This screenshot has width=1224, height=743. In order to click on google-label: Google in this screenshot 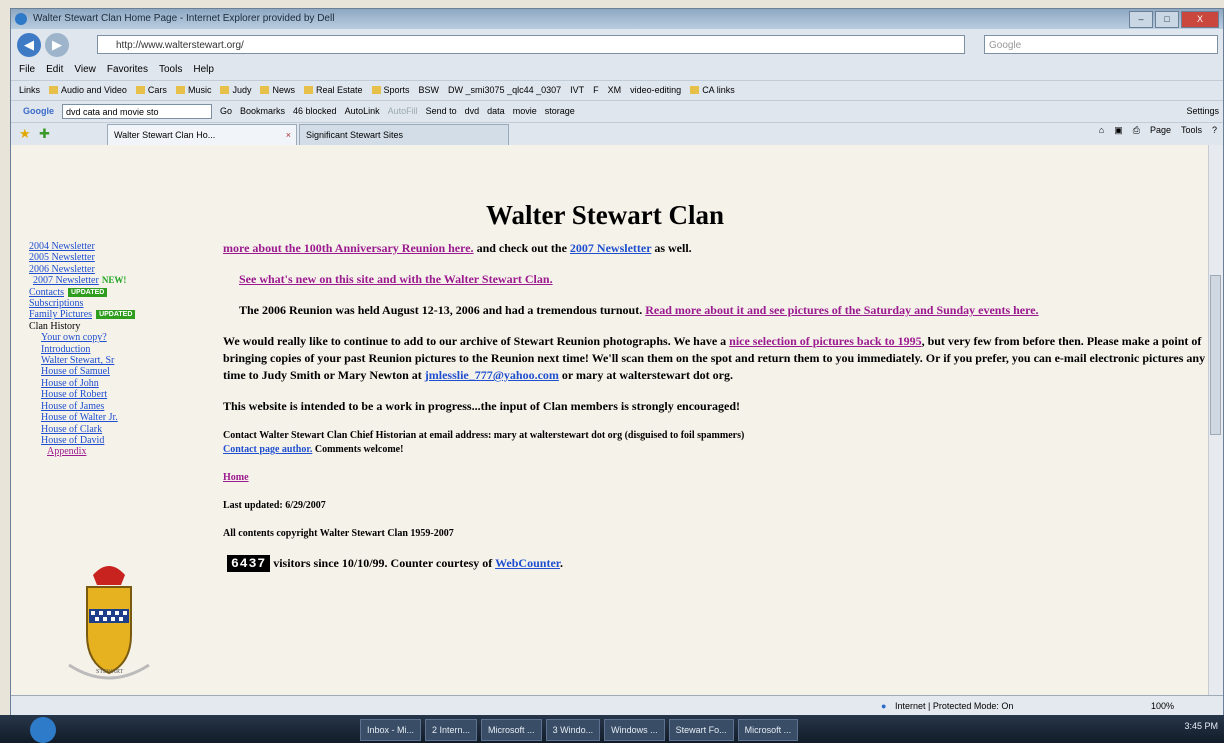, I will do `click(38, 111)`.